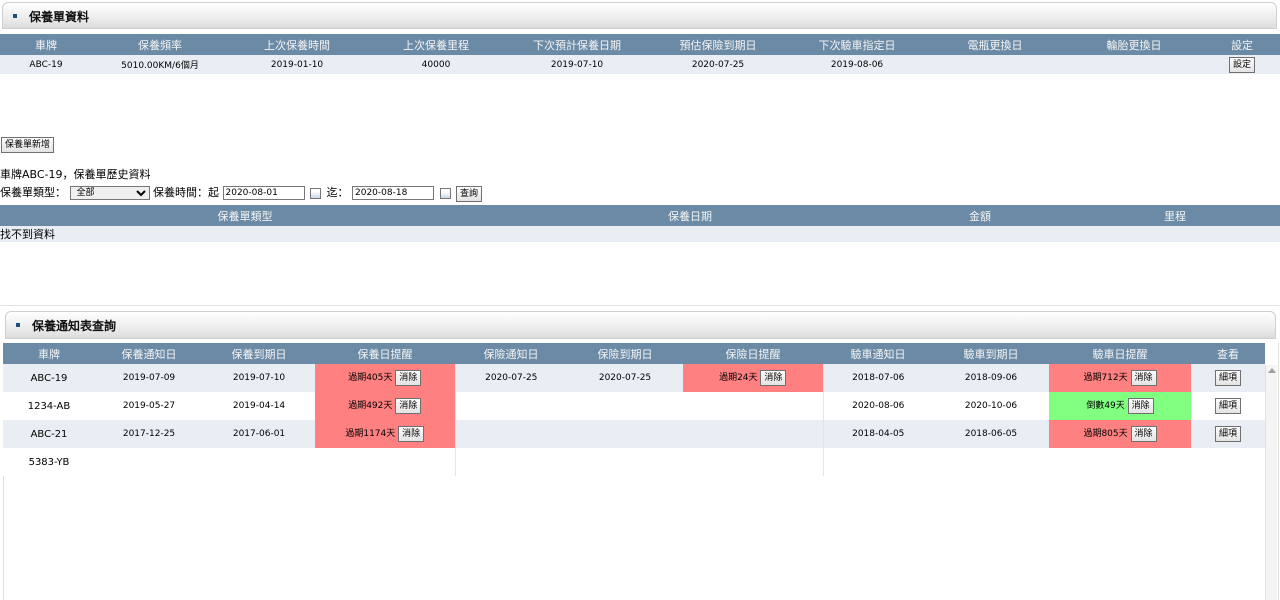 The width and height of the screenshot is (1280, 600). I want to click on notify-panel-header: 保養通知表查詢, so click(640, 325).